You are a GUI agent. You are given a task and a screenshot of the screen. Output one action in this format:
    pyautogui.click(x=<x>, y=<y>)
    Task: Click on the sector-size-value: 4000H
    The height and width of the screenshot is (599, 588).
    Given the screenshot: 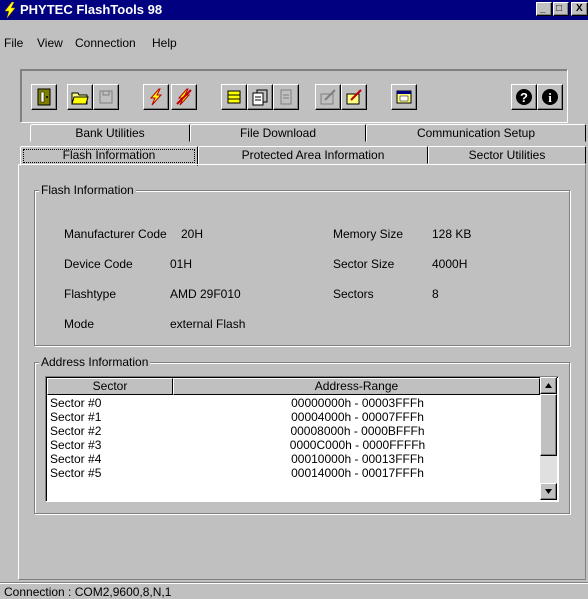 What is the action you would take?
    pyautogui.click(x=450, y=264)
    